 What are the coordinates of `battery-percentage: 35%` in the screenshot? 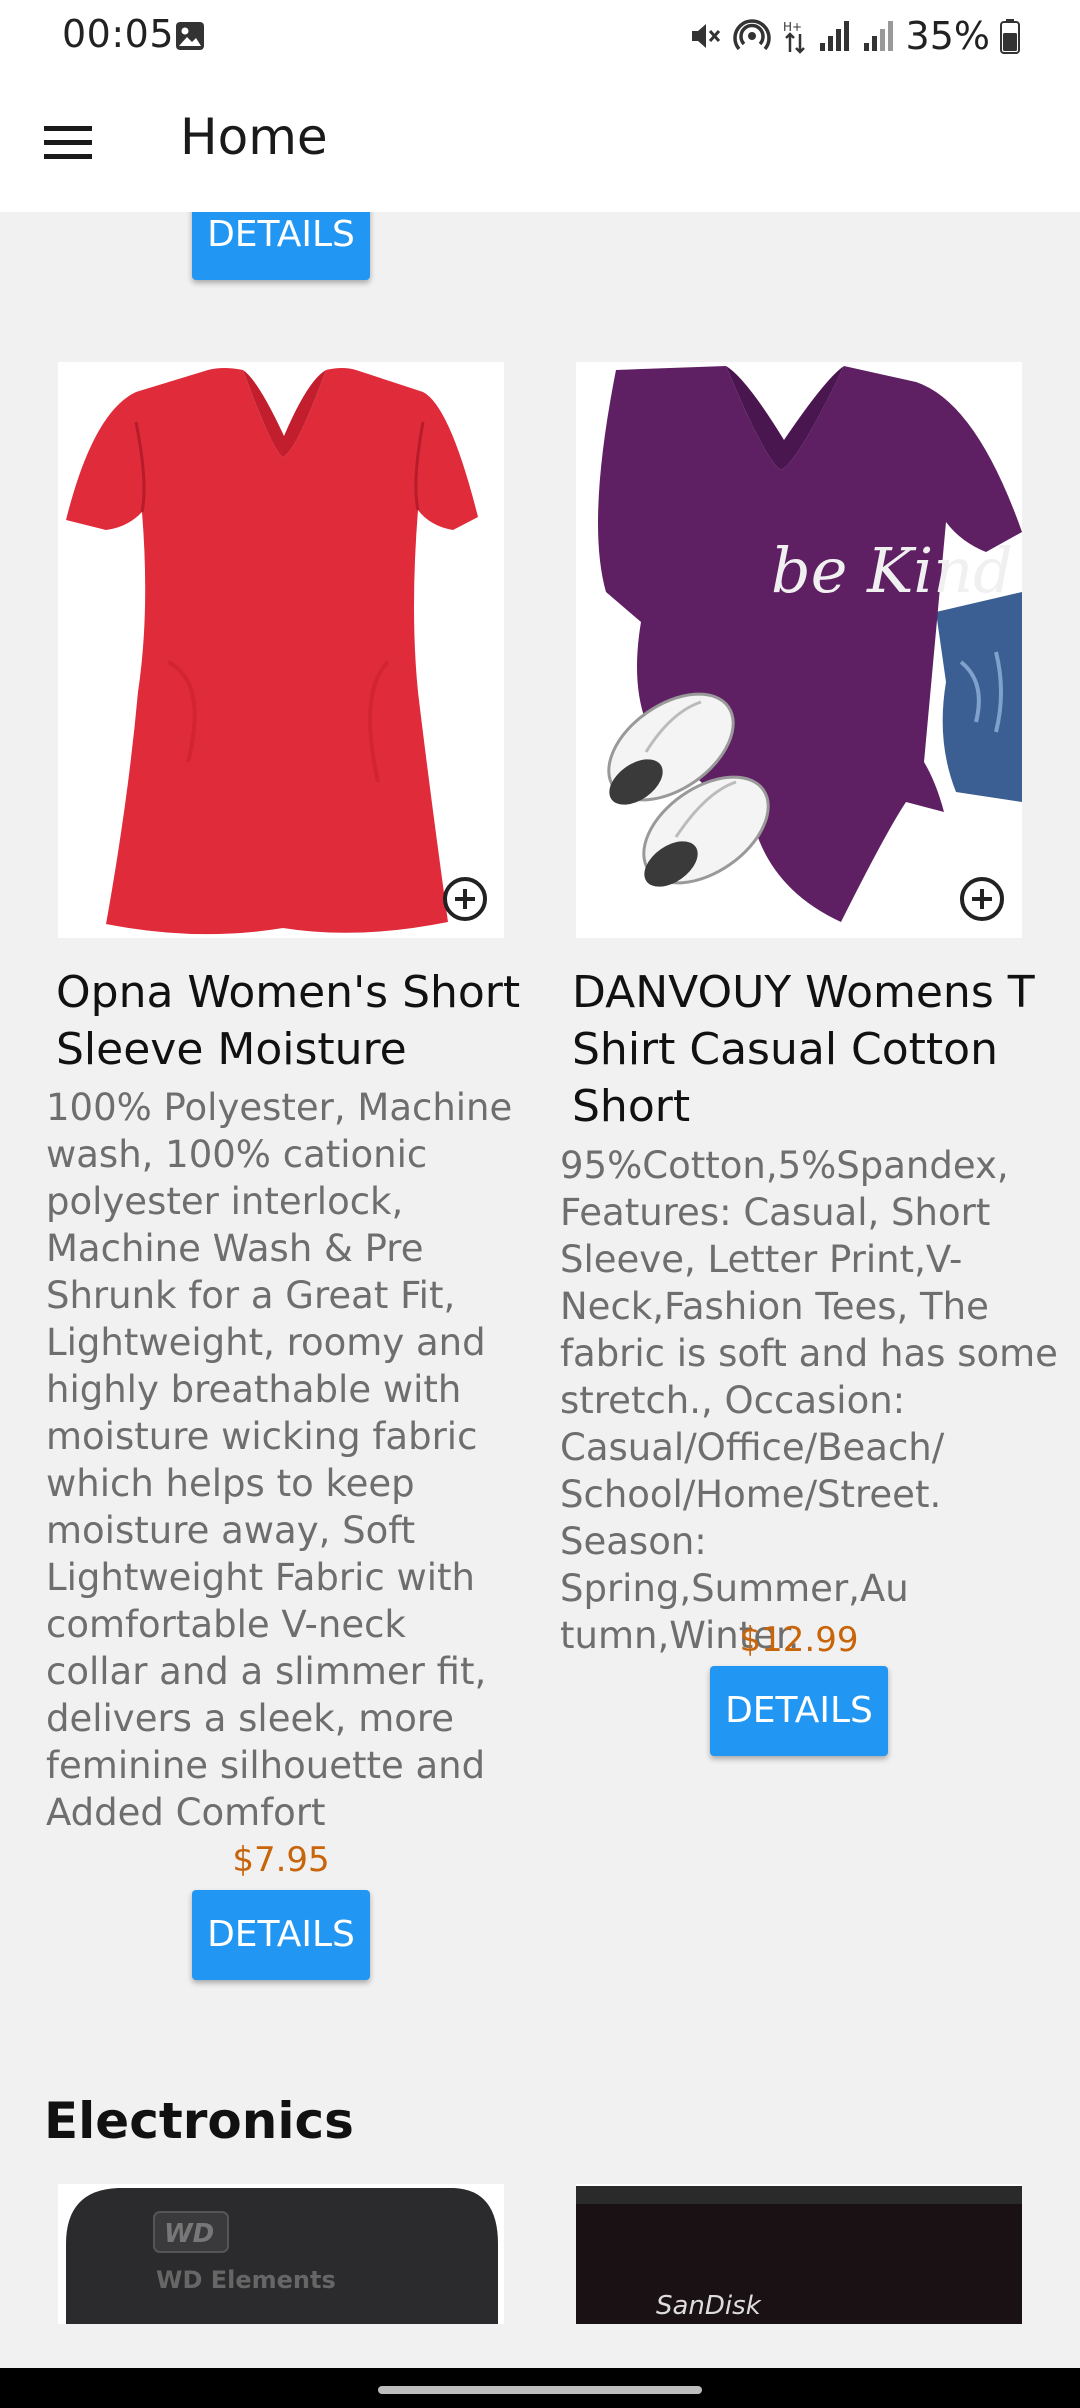 It's located at (947, 36).